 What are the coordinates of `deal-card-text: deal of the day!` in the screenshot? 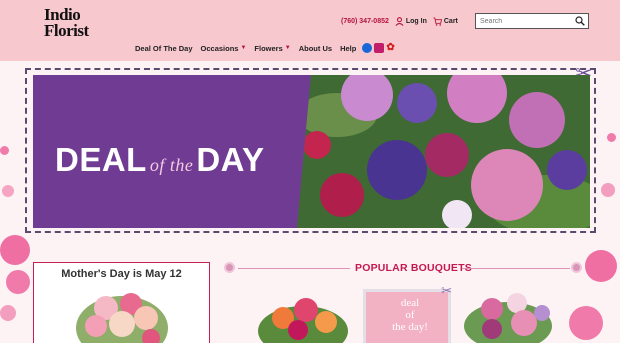 It's located at (410, 315).